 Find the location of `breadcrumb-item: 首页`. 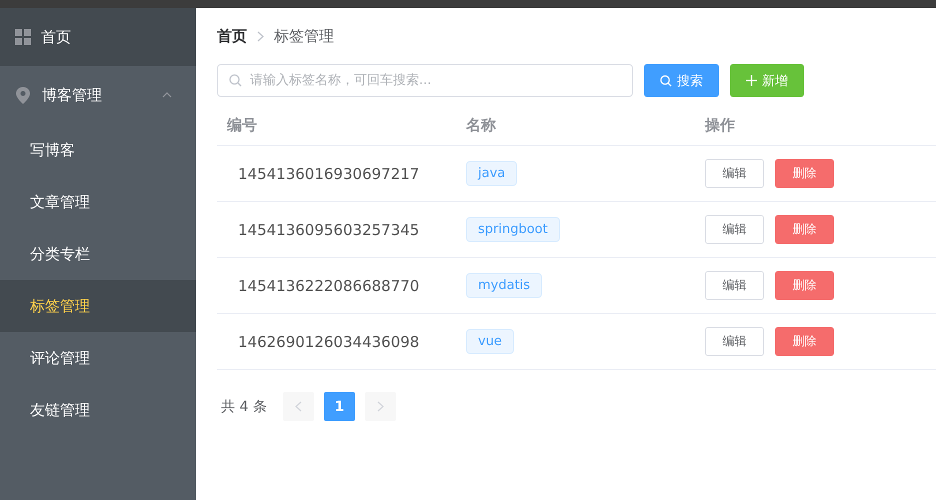

breadcrumb-item: 首页 is located at coordinates (232, 36).